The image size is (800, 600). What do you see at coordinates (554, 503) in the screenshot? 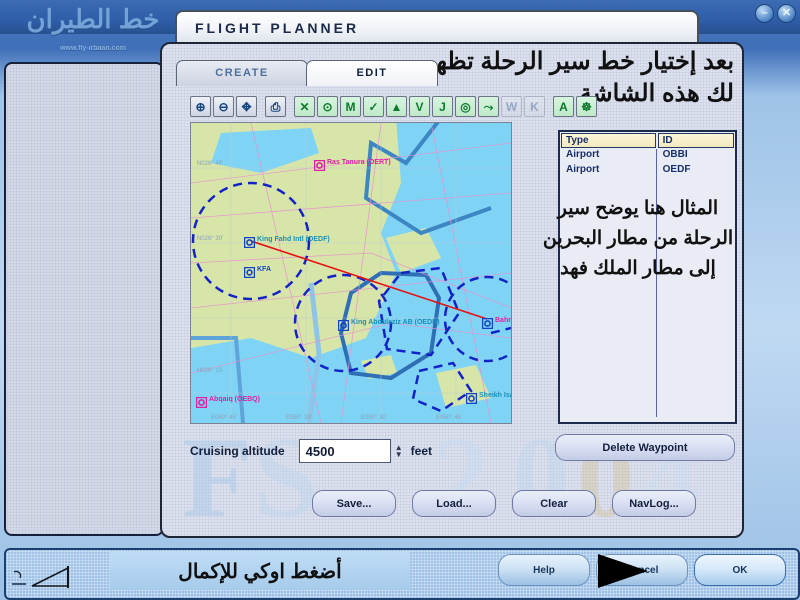
I see `clear-button: Clear` at bounding box center [554, 503].